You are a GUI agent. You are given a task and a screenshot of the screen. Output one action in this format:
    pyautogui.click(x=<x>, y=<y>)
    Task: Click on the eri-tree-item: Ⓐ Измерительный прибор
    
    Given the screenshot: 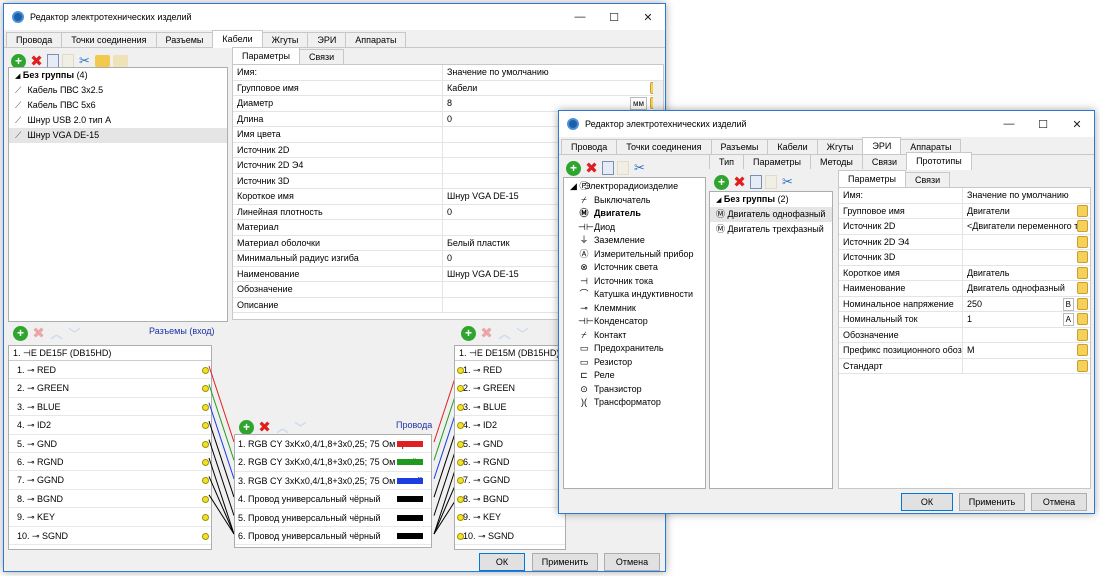 What is the action you would take?
    pyautogui.click(x=634, y=255)
    